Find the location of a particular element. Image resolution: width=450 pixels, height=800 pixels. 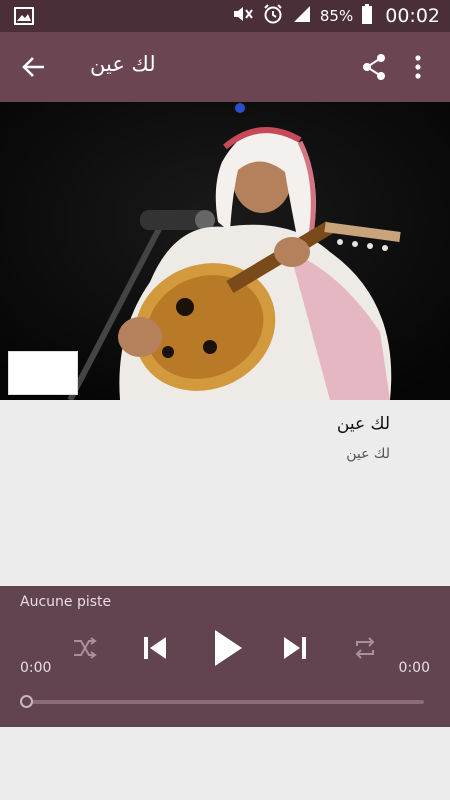

previous-icon is located at coordinates (155, 650).